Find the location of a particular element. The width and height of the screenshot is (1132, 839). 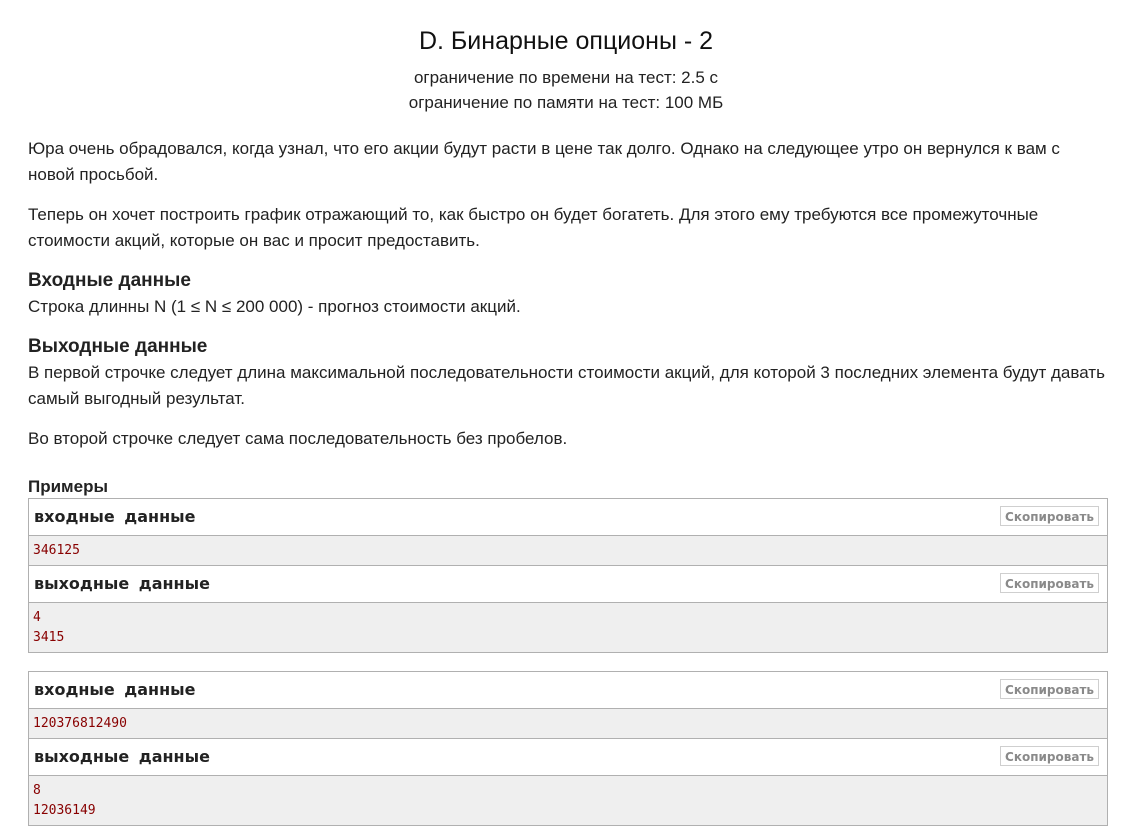

example-output-line: 3415 is located at coordinates (49, 637).